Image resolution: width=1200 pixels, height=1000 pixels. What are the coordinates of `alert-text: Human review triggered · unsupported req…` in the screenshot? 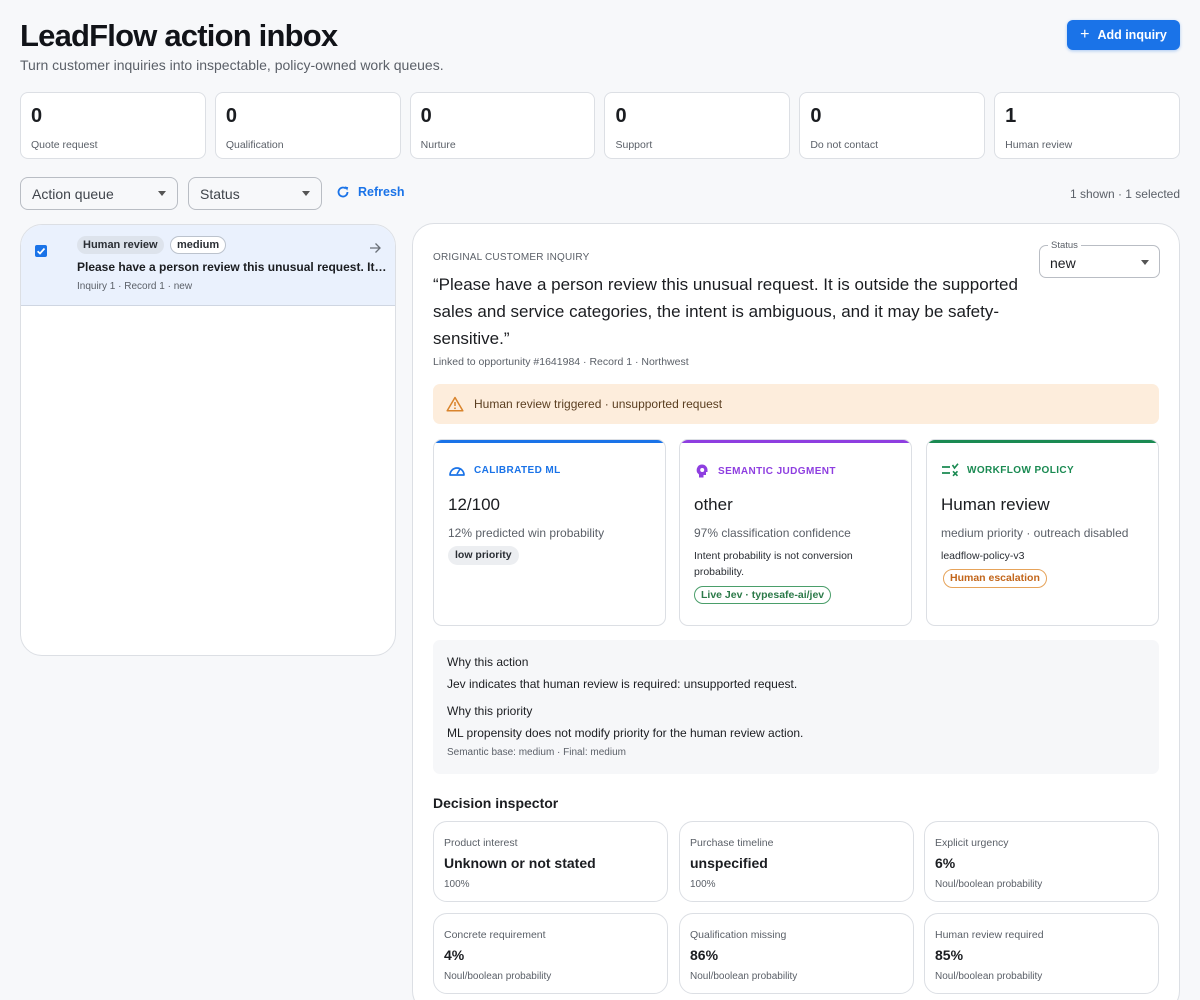 It's located at (598, 404).